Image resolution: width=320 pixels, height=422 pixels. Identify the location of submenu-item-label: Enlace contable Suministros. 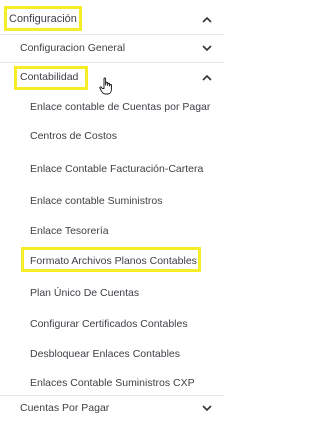
(96, 201).